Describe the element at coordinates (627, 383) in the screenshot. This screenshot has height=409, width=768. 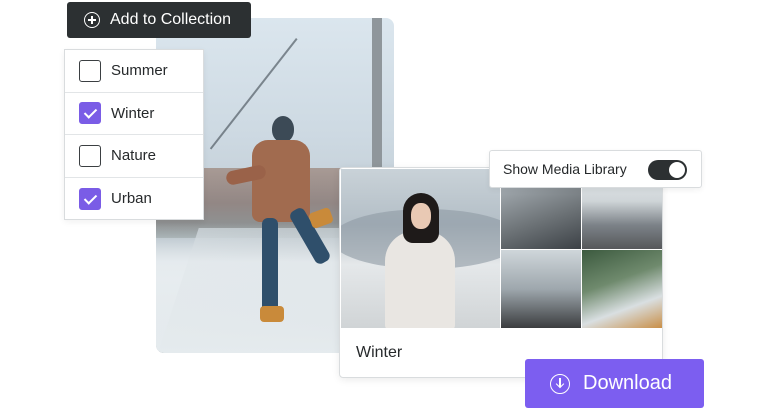
I see `download-label: Download` at that location.